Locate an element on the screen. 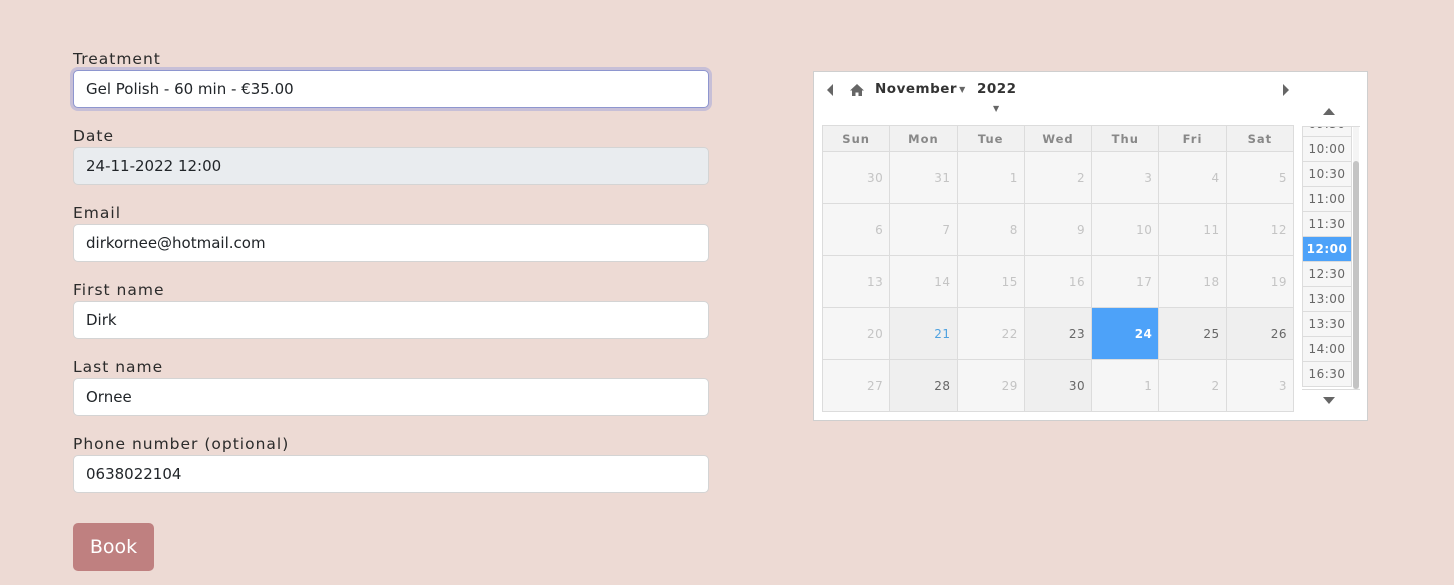  day-cell-today: 21 is located at coordinates (923, 333).